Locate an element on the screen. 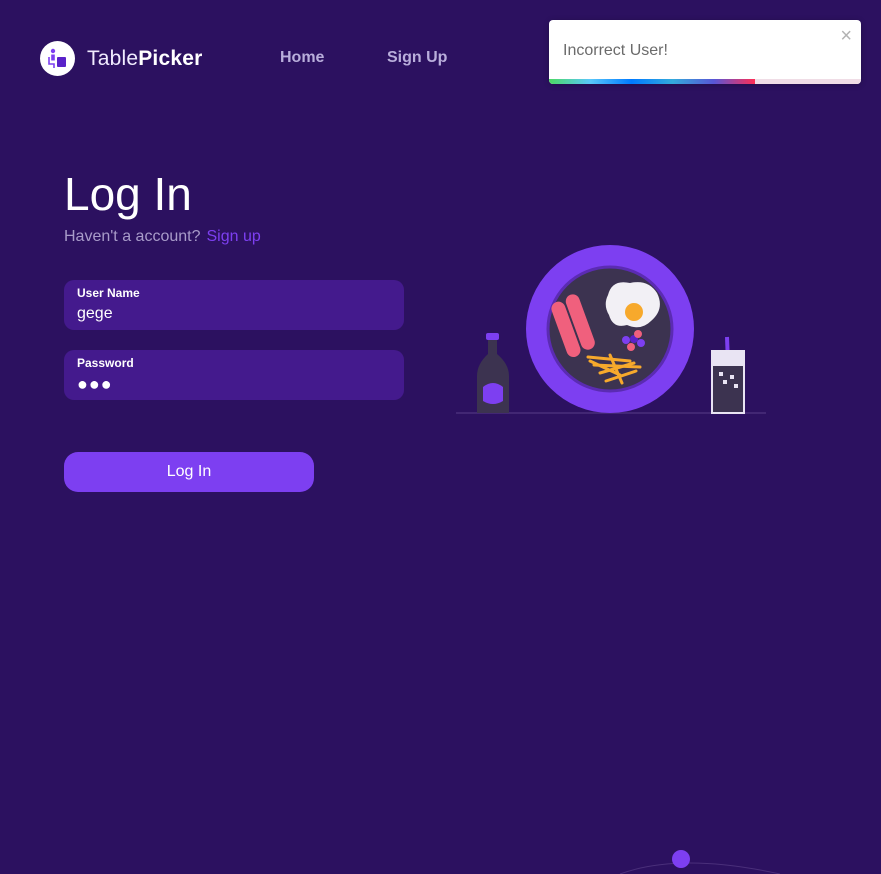 This screenshot has width=881, height=874. decorative-orbit is located at coordinates (700, 859).